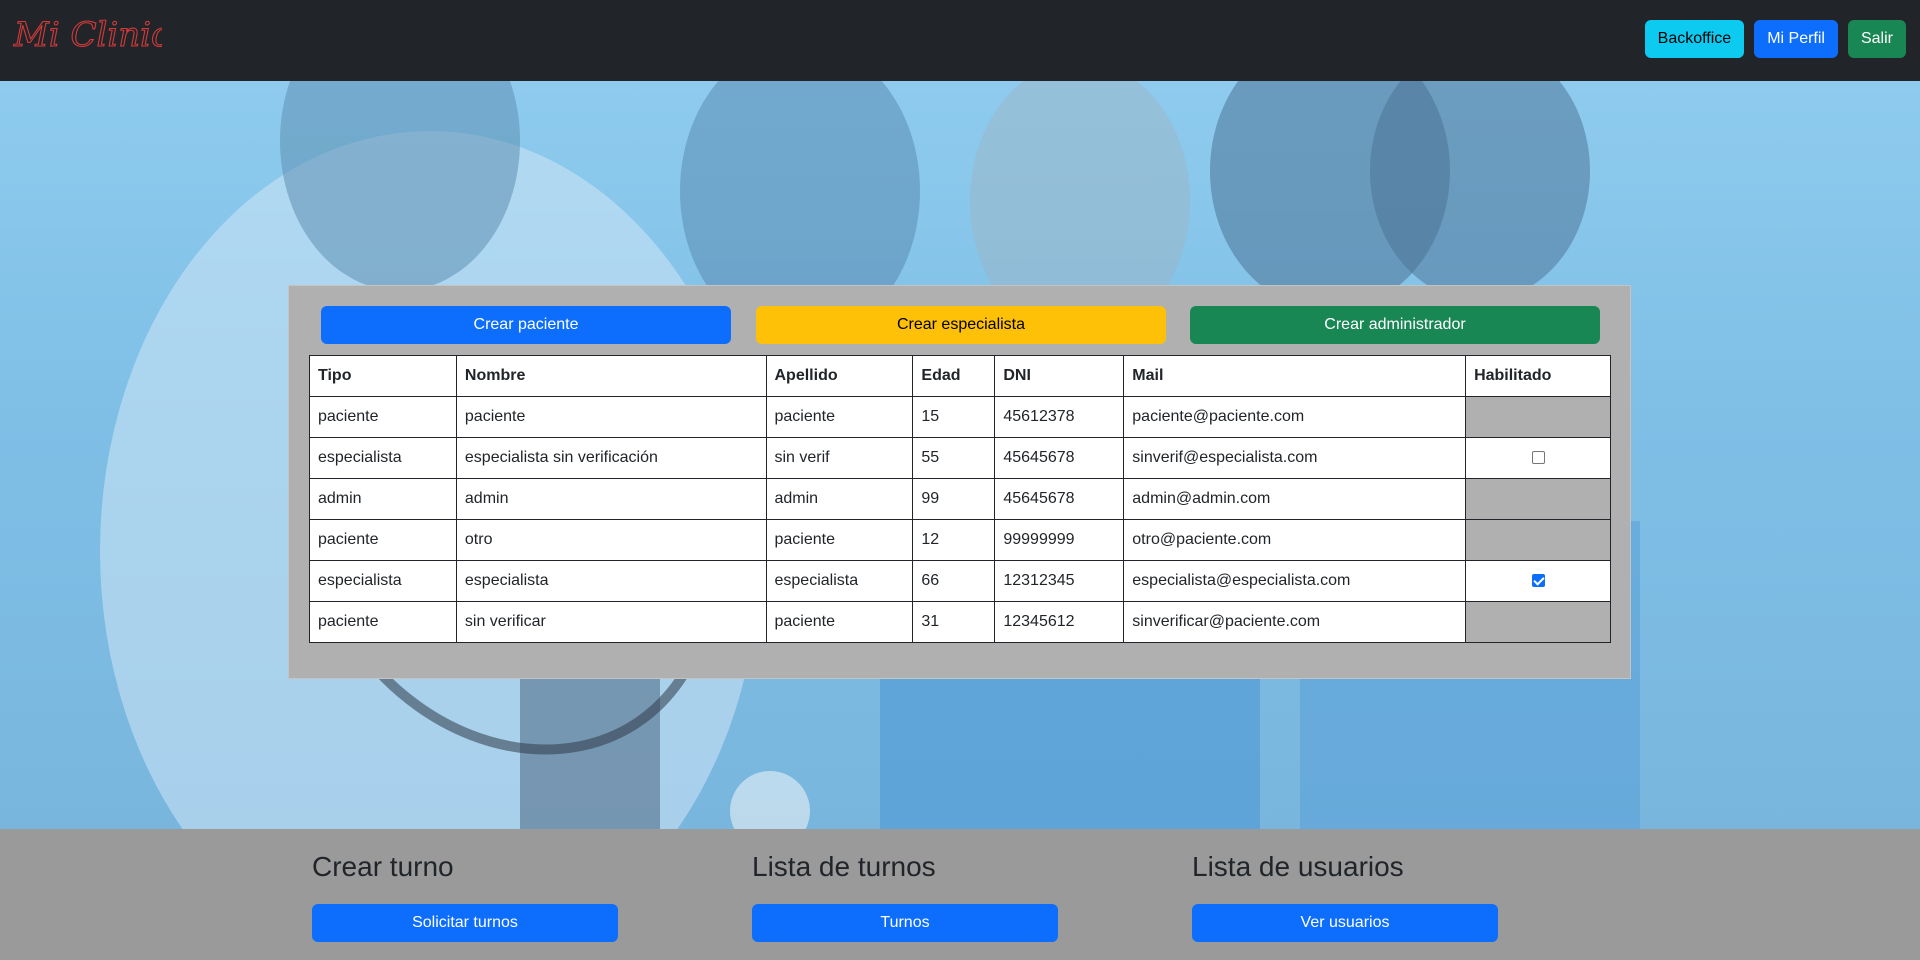  I want to click on nav-actions: Backoffice Mi Perfil Salir, so click(1775, 39).